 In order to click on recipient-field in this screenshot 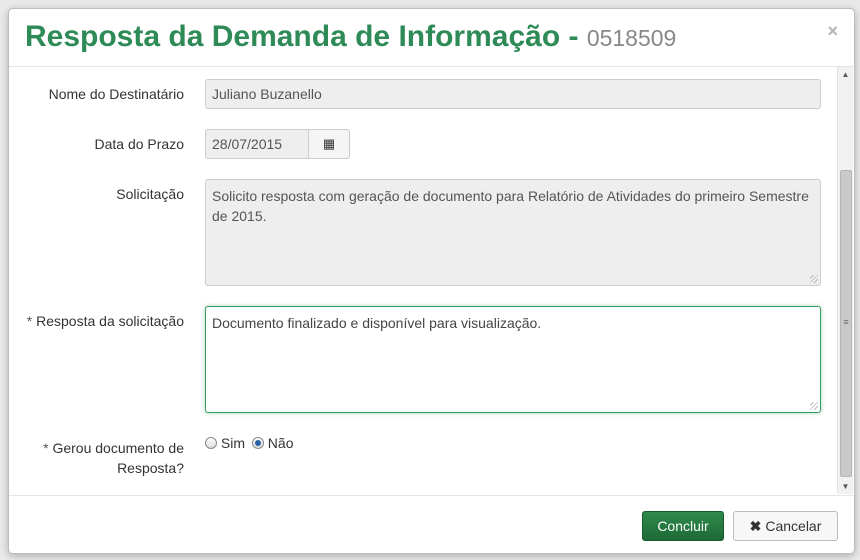, I will do `click(513, 94)`.